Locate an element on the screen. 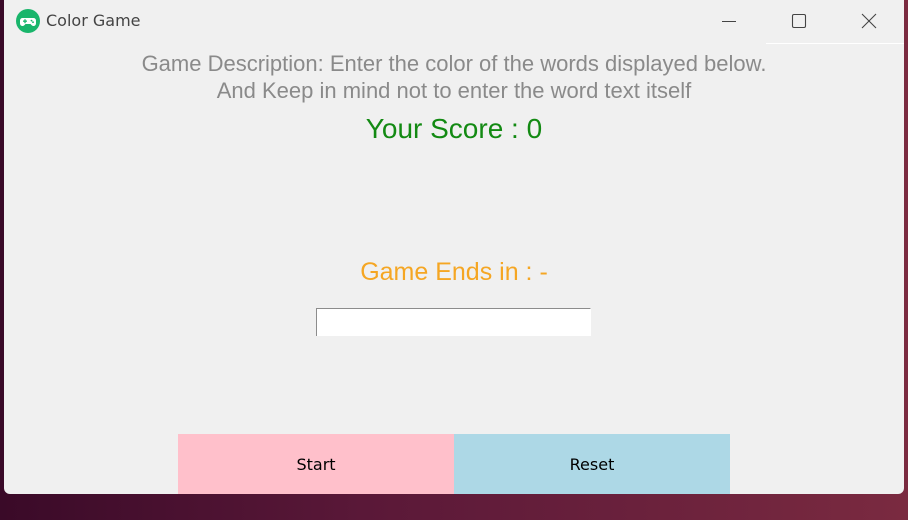 This screenshot has width=908, height=520. title-divider is located at coordinates (835, 43).